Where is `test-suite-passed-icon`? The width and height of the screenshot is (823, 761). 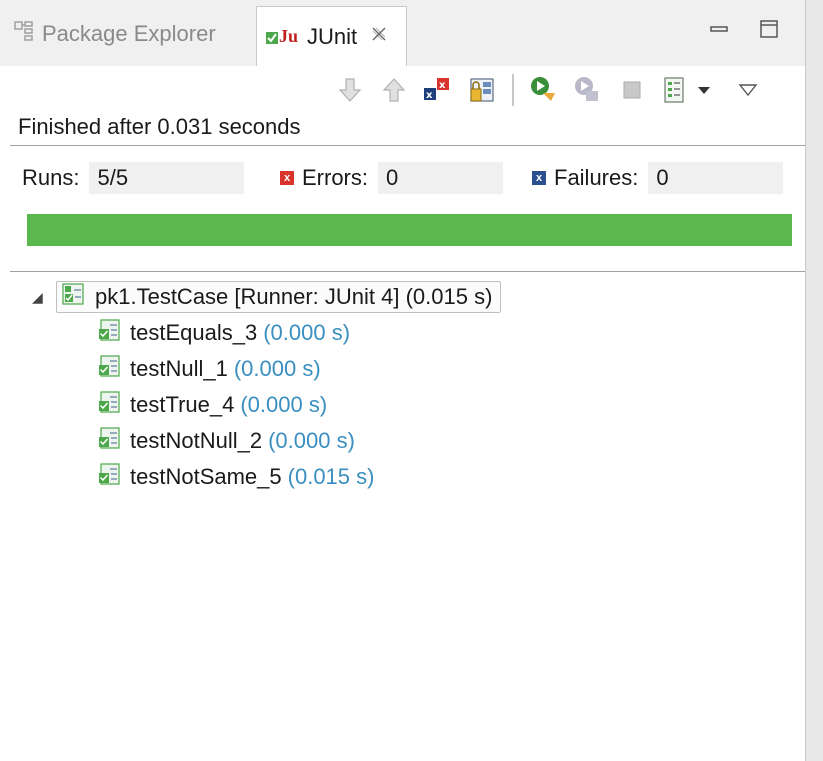 test-suite-passed-icon is located at coordinates (74, 297).